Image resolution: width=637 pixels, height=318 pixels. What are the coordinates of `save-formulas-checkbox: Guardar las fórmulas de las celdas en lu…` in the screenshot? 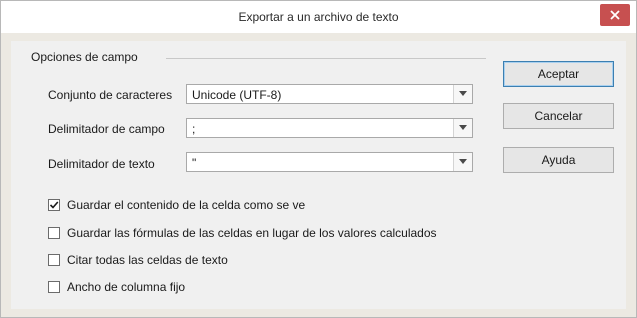 It's located at (255, 234).